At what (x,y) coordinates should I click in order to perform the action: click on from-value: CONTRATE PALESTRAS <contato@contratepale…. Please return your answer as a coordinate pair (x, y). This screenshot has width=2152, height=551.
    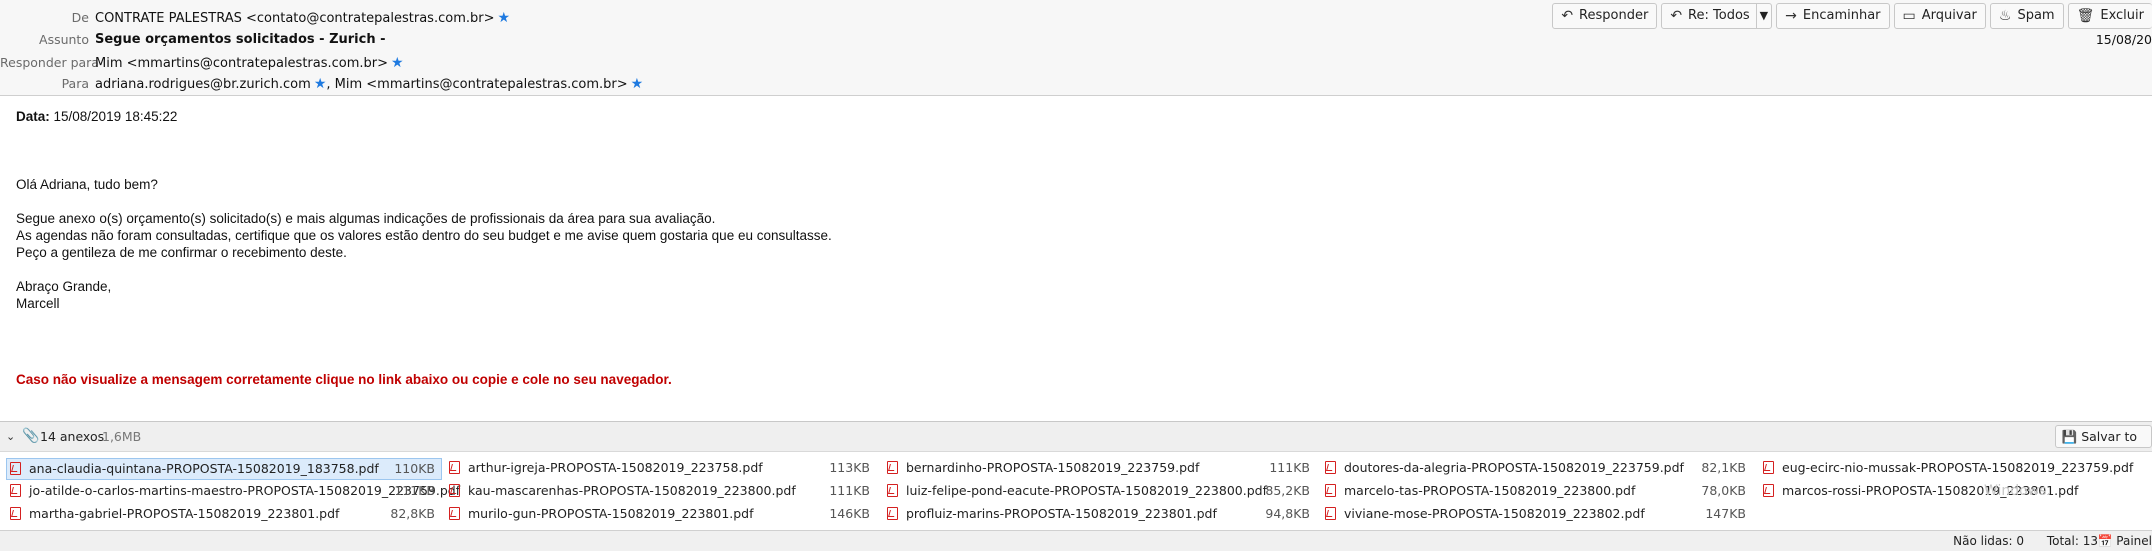
    Looking at the image, I should click on (302, 18).